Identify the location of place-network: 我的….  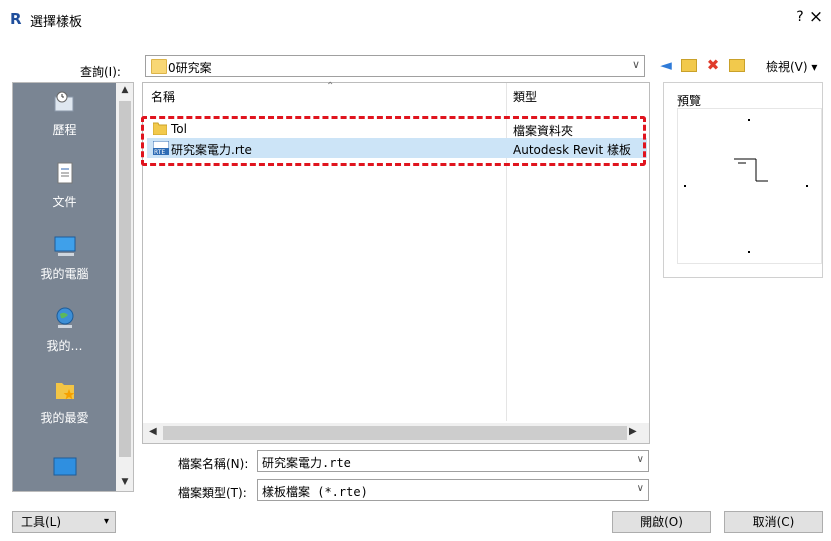
(64, 329).